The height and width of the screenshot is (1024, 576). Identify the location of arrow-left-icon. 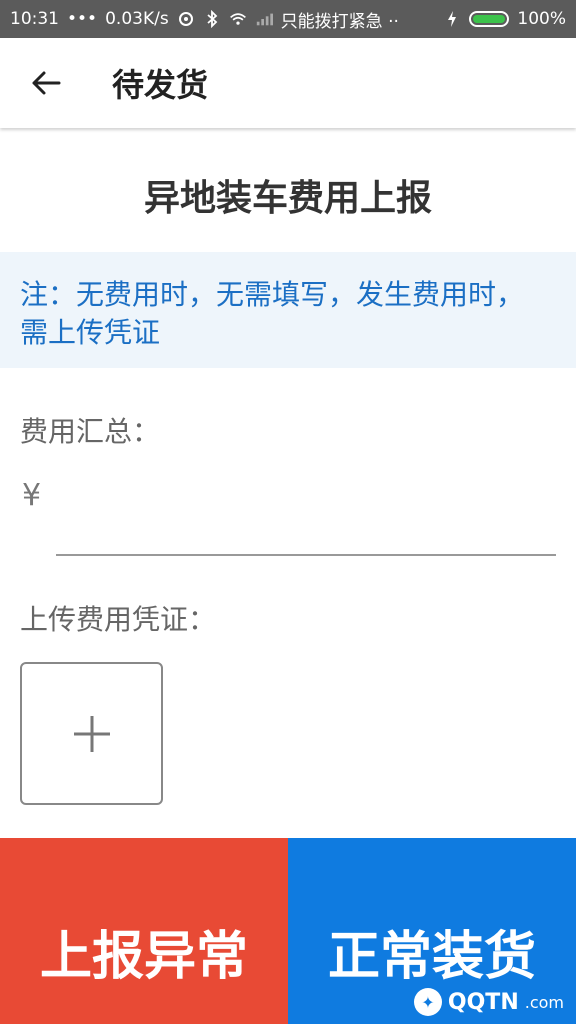
(46, 83).